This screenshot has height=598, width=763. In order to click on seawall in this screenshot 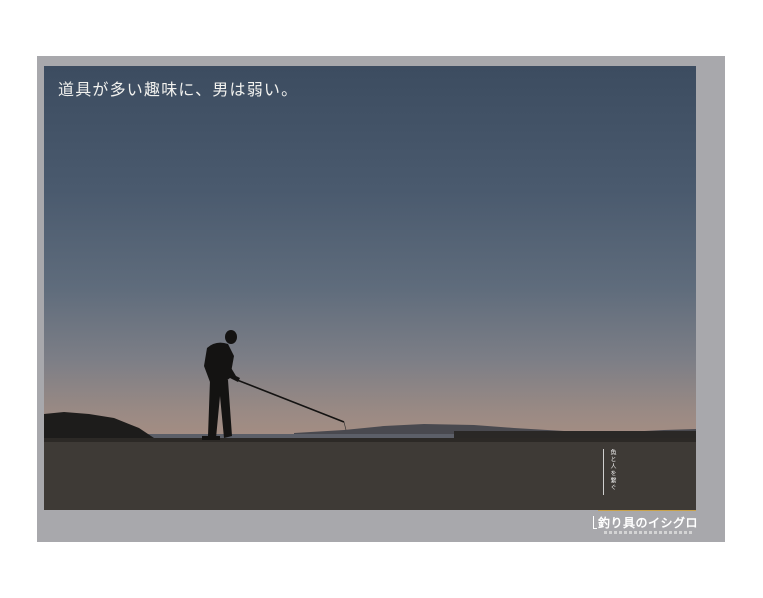, I will do `click(370, 475)`.